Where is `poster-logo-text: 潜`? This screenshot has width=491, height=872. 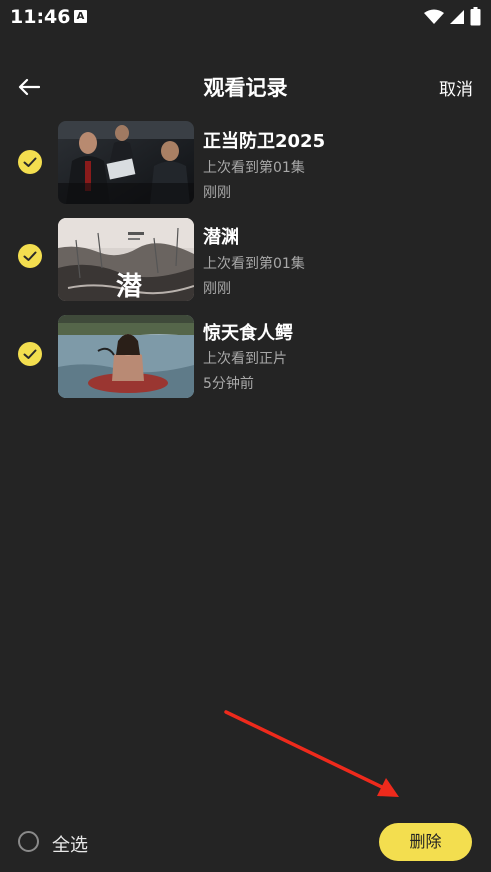 poster-logo-text: 潜 is located at coordinates (129, 286).